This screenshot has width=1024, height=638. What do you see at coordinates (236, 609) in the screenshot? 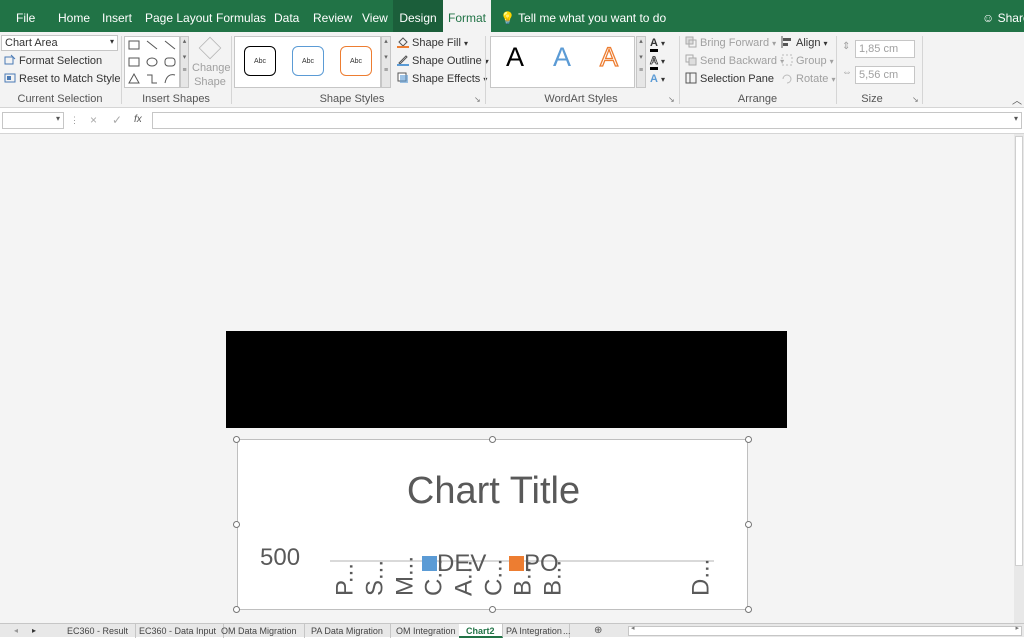
I see `resize-handle-bottom-left` at bounding box center [236, 609].